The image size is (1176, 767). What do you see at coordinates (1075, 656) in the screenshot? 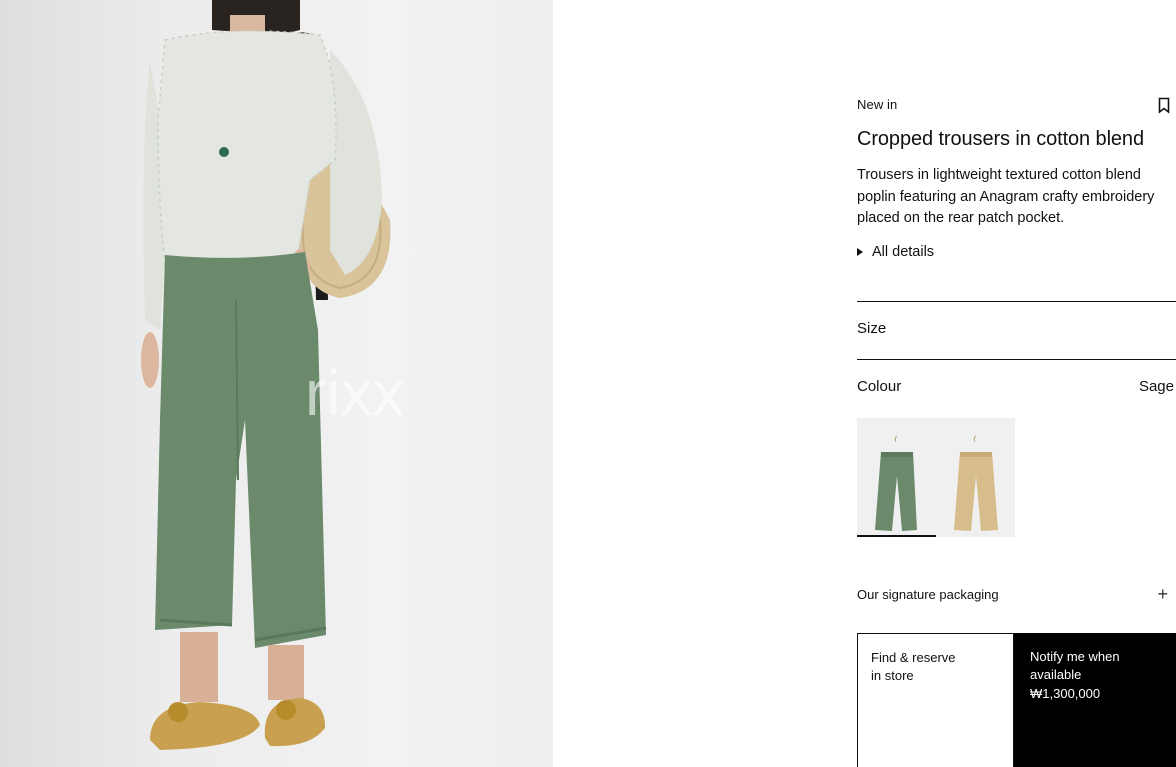
I see `notify-line-1: Notify me when` at bounding box center [1075, 656].